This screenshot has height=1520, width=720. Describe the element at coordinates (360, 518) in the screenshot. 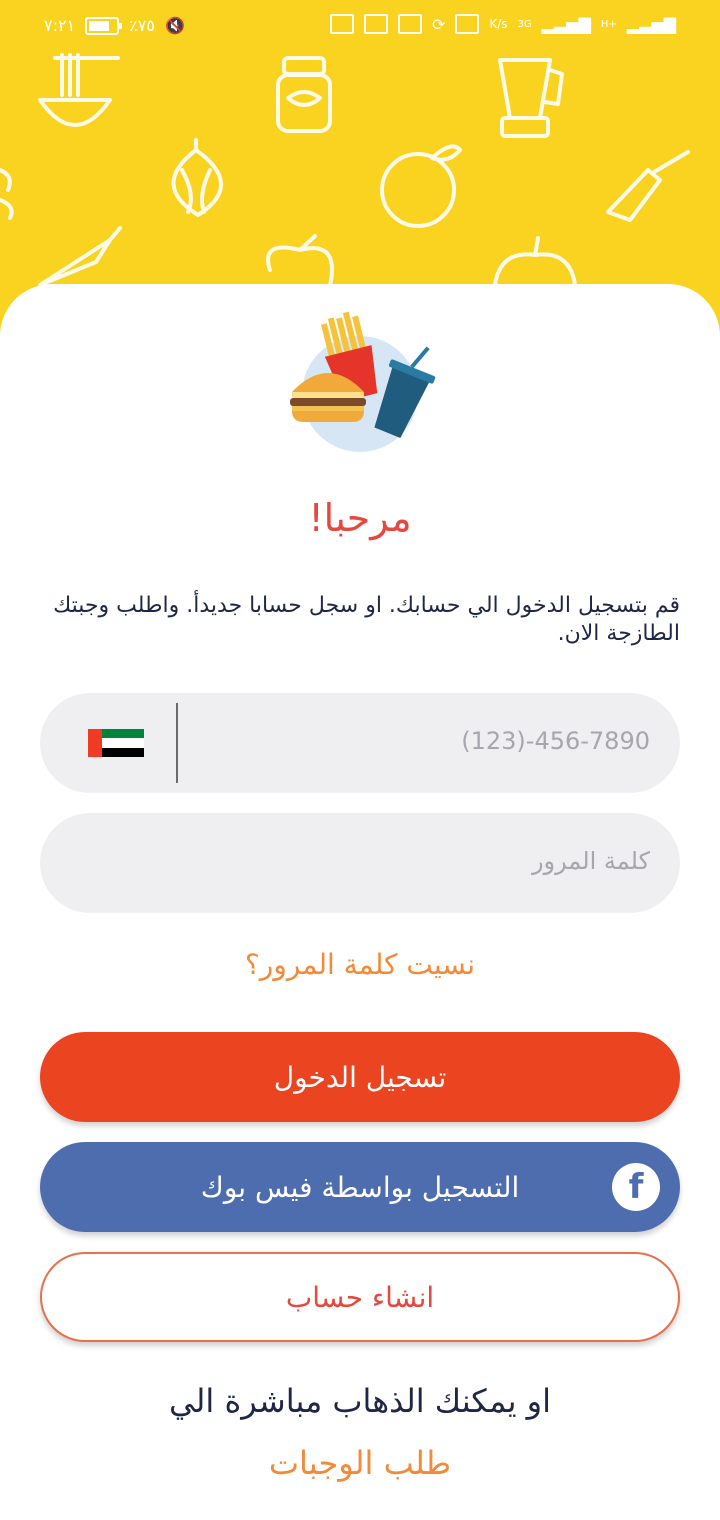

I see `welcome-title: مرحبا!` at that location.